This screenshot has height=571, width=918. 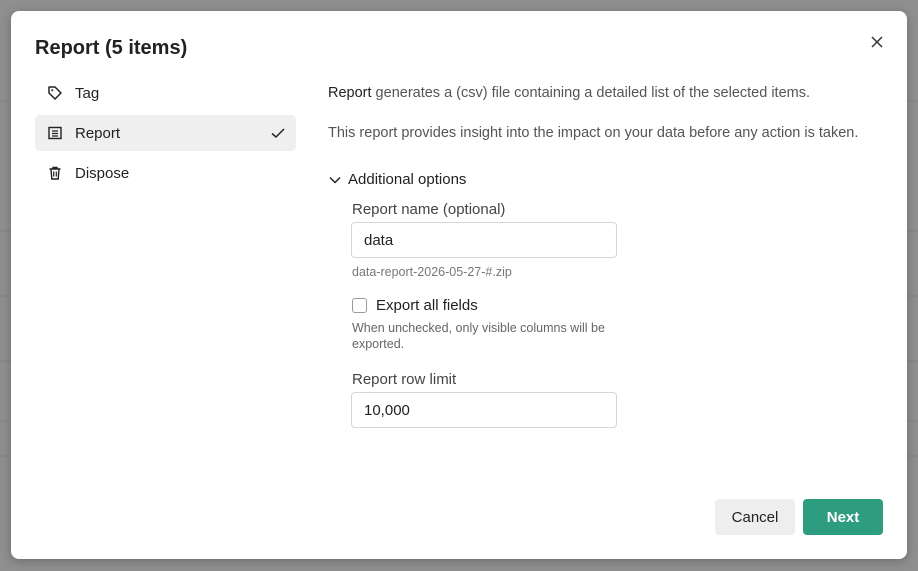 What do you see at coordinates (359, 305) in the screenshot?
I see `export-all-fields-checkbox` at bounding box center [359, 305].